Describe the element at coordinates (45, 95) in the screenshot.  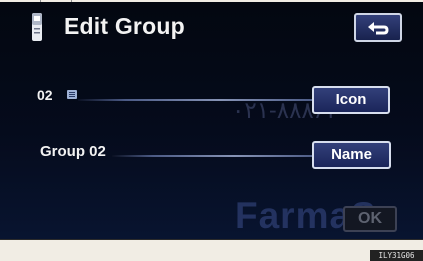
I see `group-number-label: 02` at that location.